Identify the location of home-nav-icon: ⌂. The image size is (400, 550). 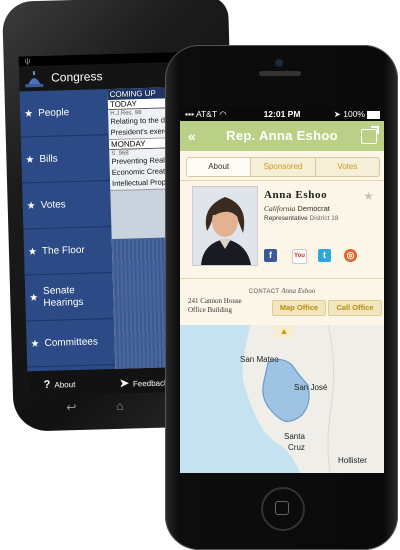
(120, 406).